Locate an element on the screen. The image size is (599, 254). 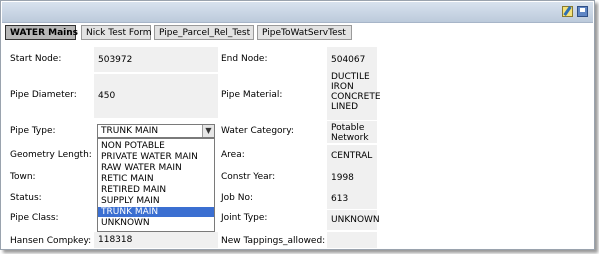
geometry-length-label: Geometry Length: is located at coordinates (51, 155).